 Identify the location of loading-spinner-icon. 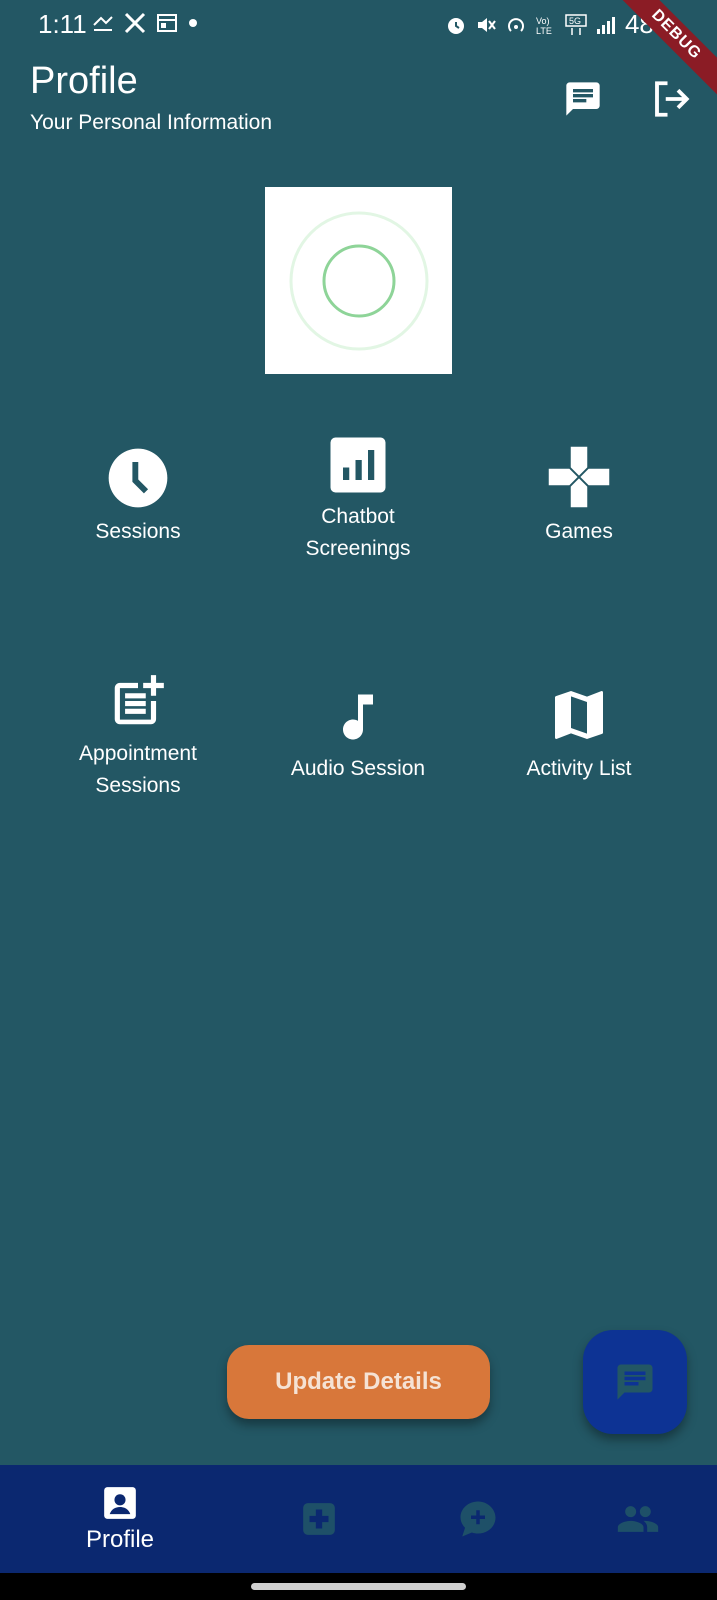
(358, 280).